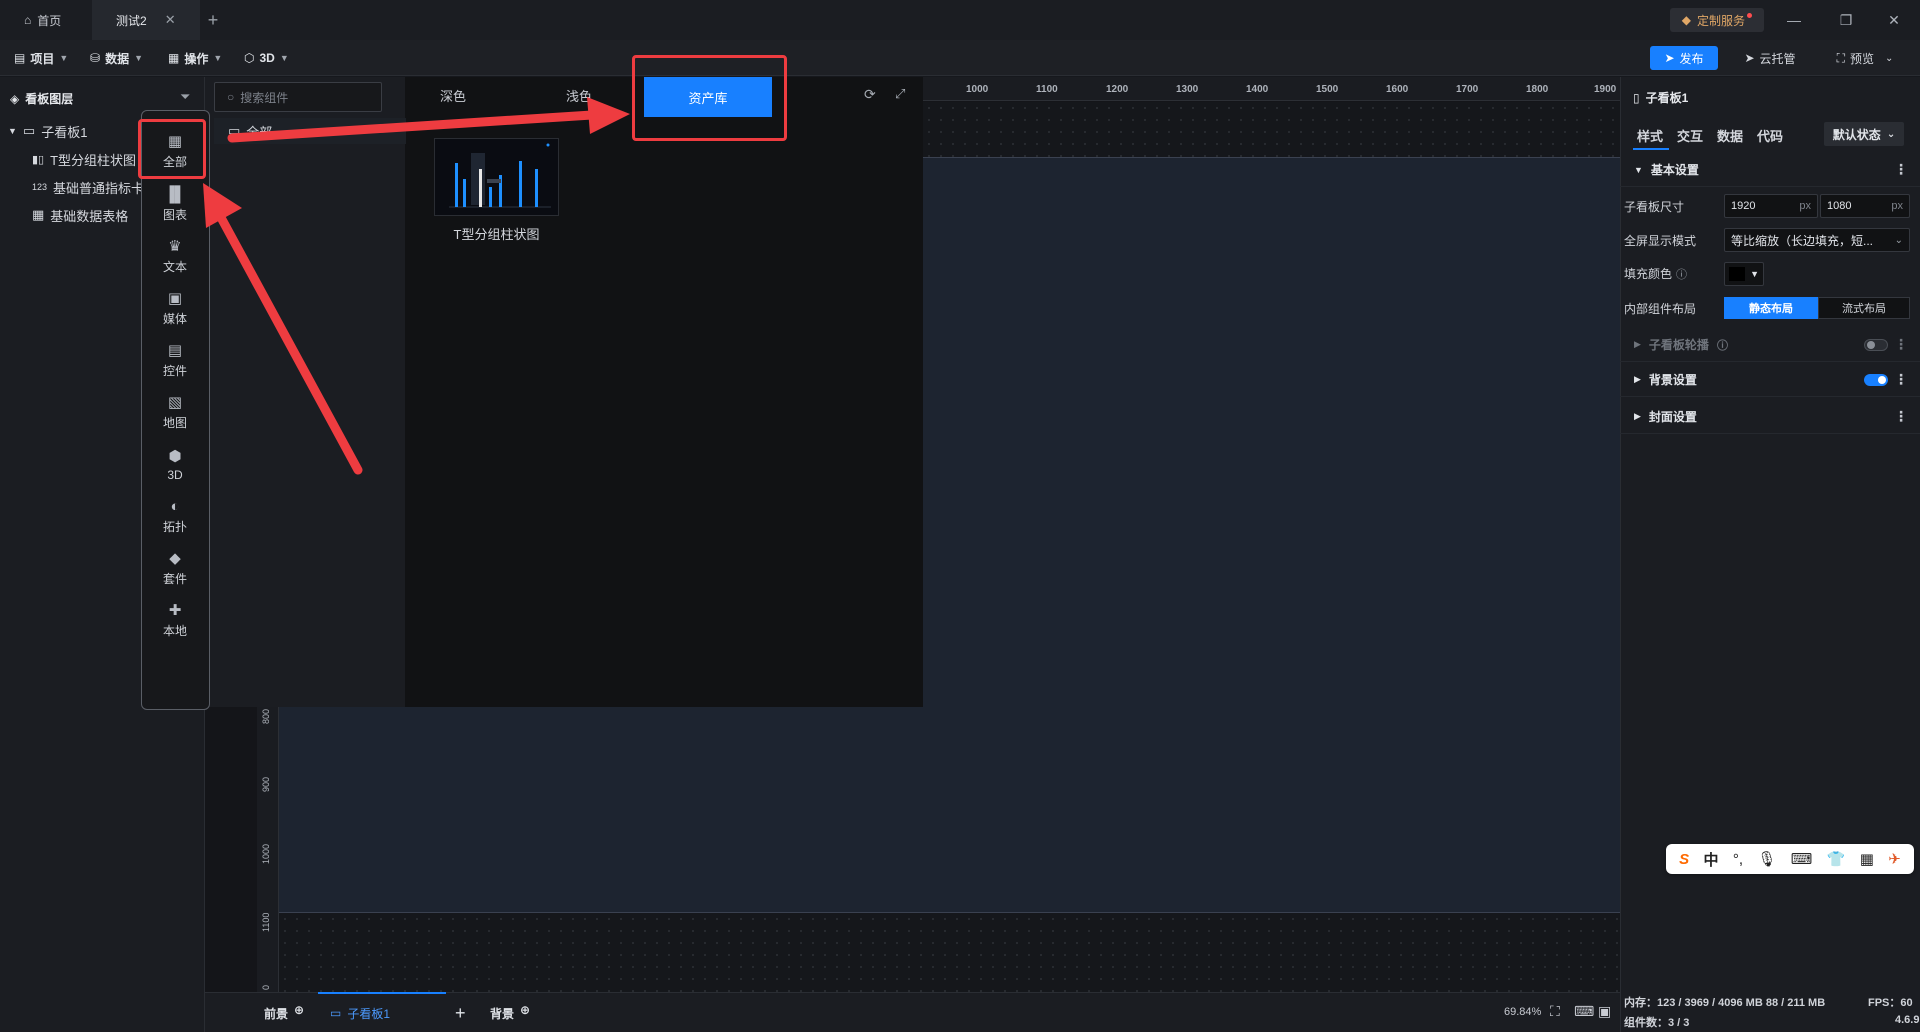 The height and width of the screenshot is (1032, 1920). Describe the element at coordinates (1770, 170) in the screenshot. I see `section-basic-settings: ▼ 基本设置 ⋮` at that location.